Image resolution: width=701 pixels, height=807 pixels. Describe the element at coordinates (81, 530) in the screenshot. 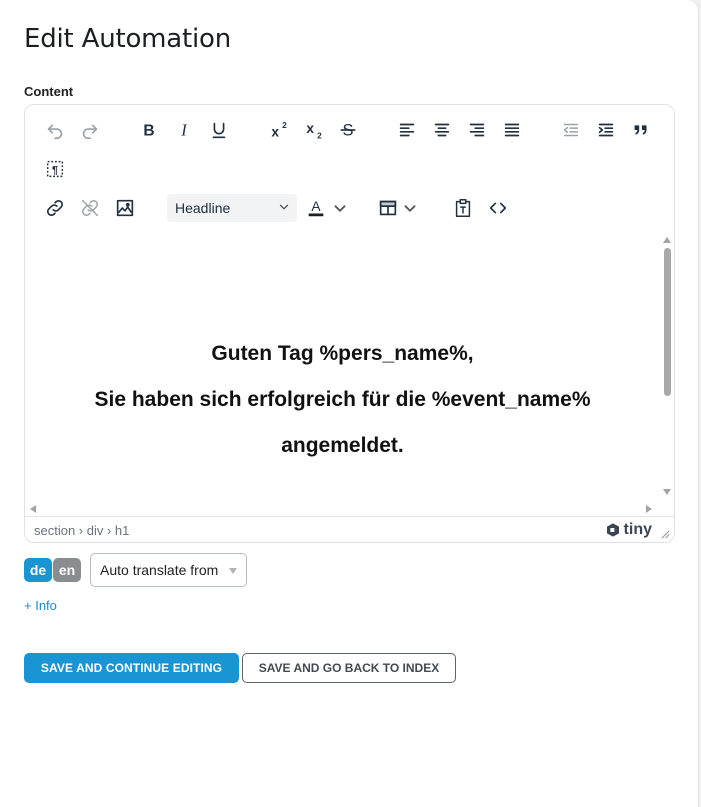

I see `element-path: section › div › h1` at that location.